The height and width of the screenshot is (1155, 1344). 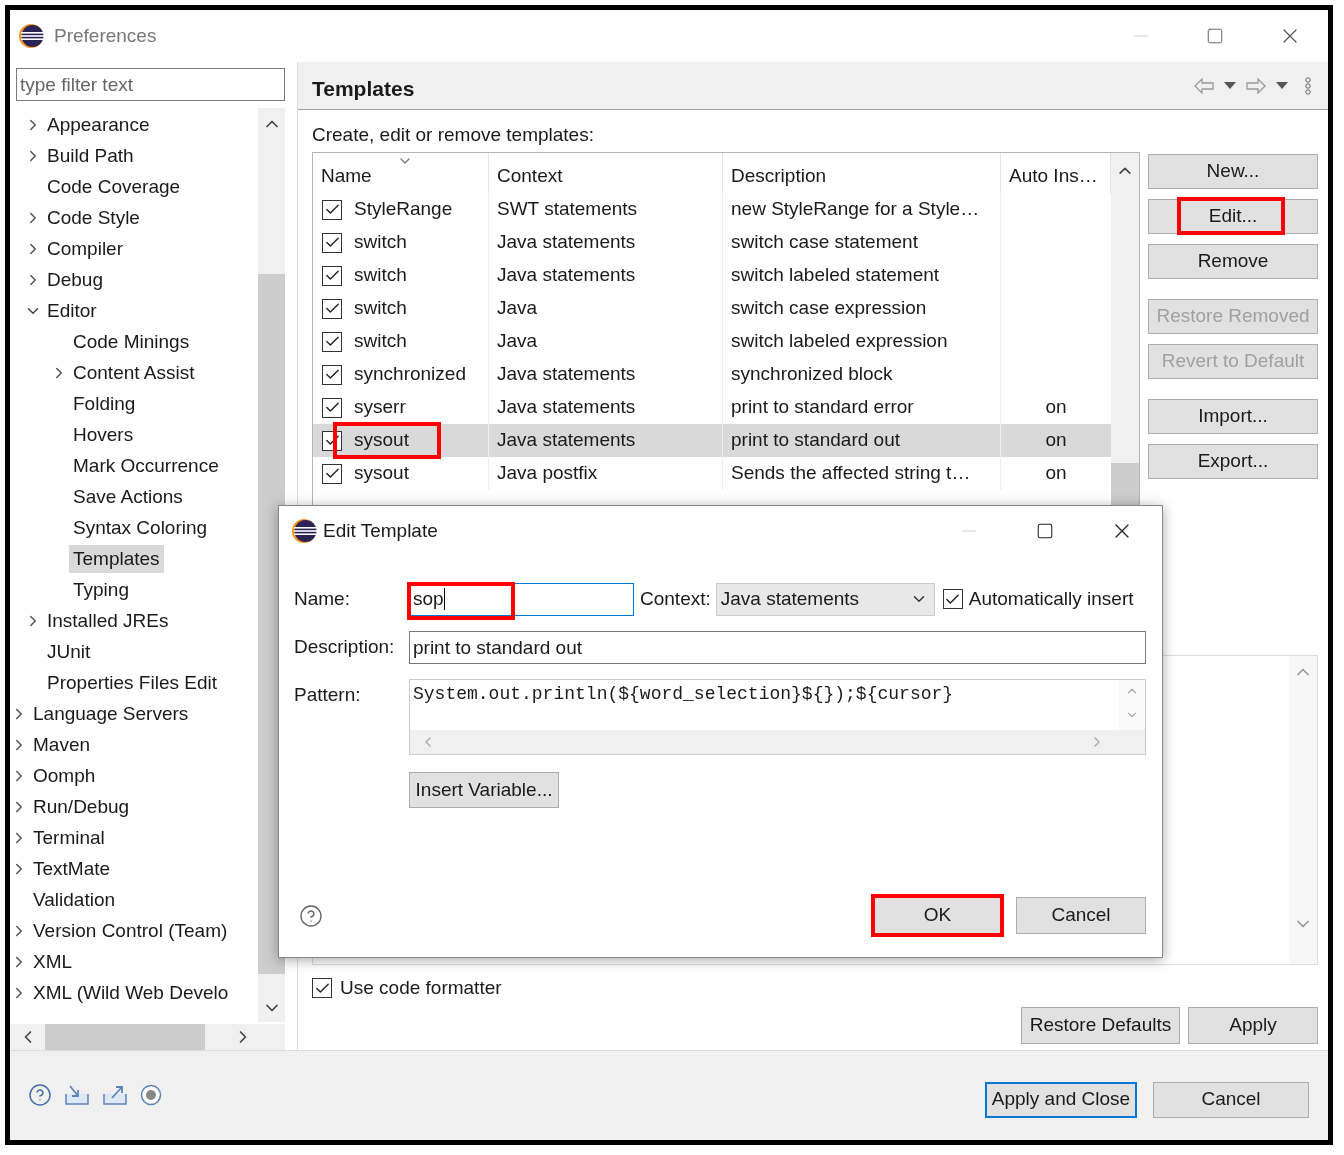 I want to click on table-row: switch Java statements switch labeled statement, so click(x=712, y=275).